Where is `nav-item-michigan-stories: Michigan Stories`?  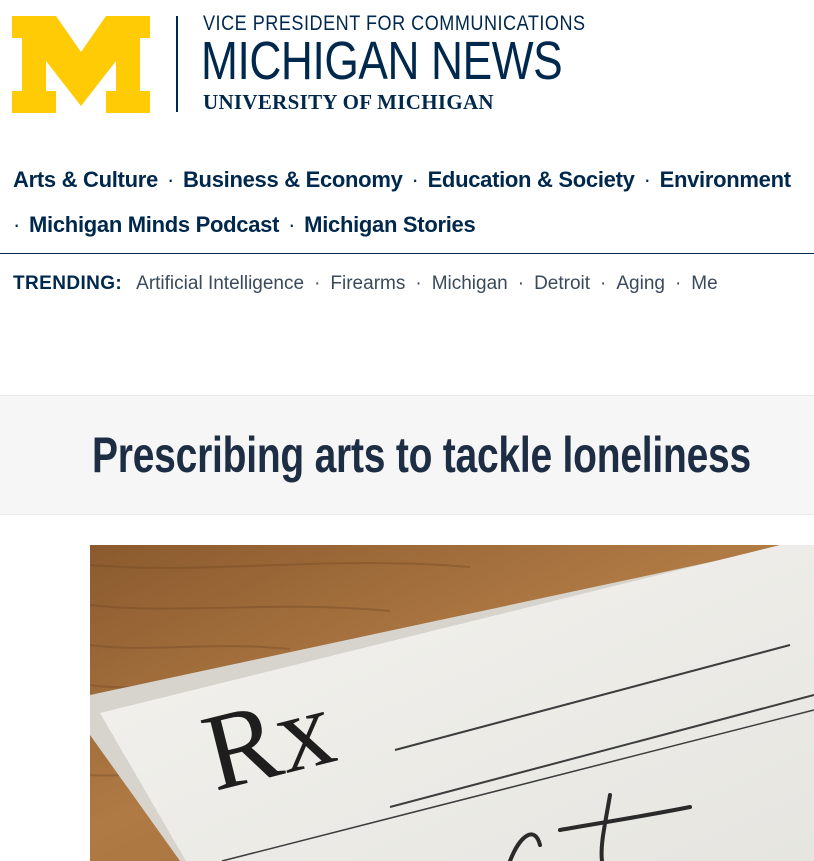 nav-item-michigan-stories: Michigan Stories is located at coordinates (390, 224).